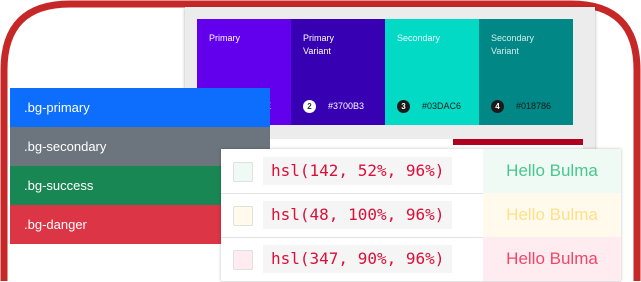 Image resolution: width=641 pixels, height=282 pixels. What do you see at coordinates (442, 106) in the screenshot?
I see `swatch-hex: #03DAC6` at bounding box center [442, 106].